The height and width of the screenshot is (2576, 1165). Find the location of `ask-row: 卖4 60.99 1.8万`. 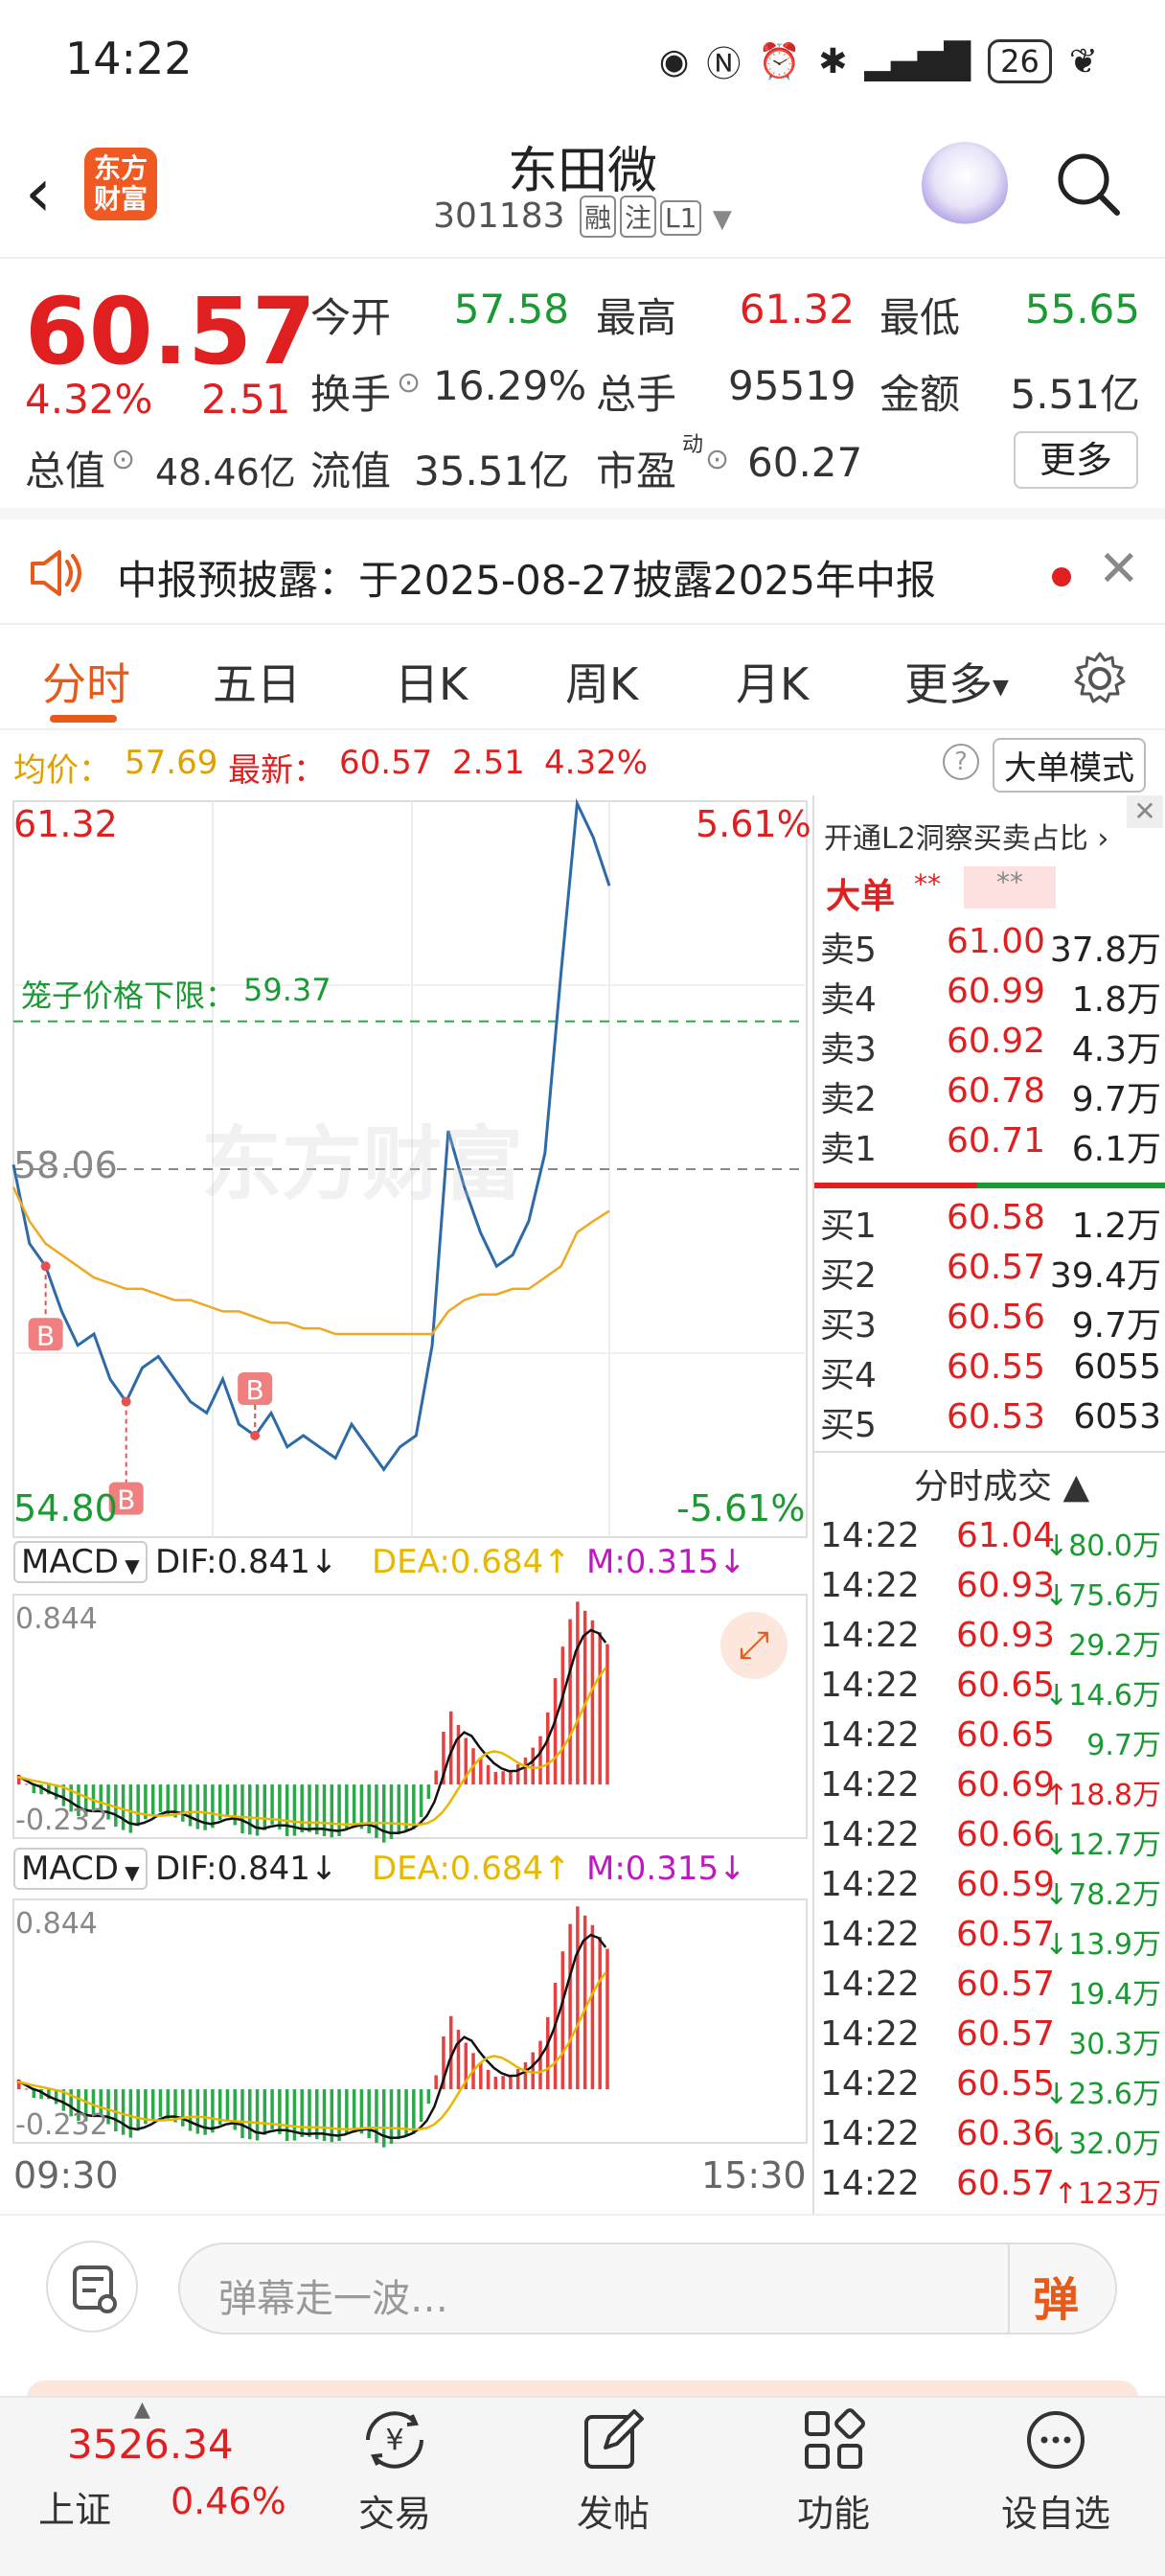

ask-row: 卖4 60.99 1.8万 is located at coordinates (990, 996).